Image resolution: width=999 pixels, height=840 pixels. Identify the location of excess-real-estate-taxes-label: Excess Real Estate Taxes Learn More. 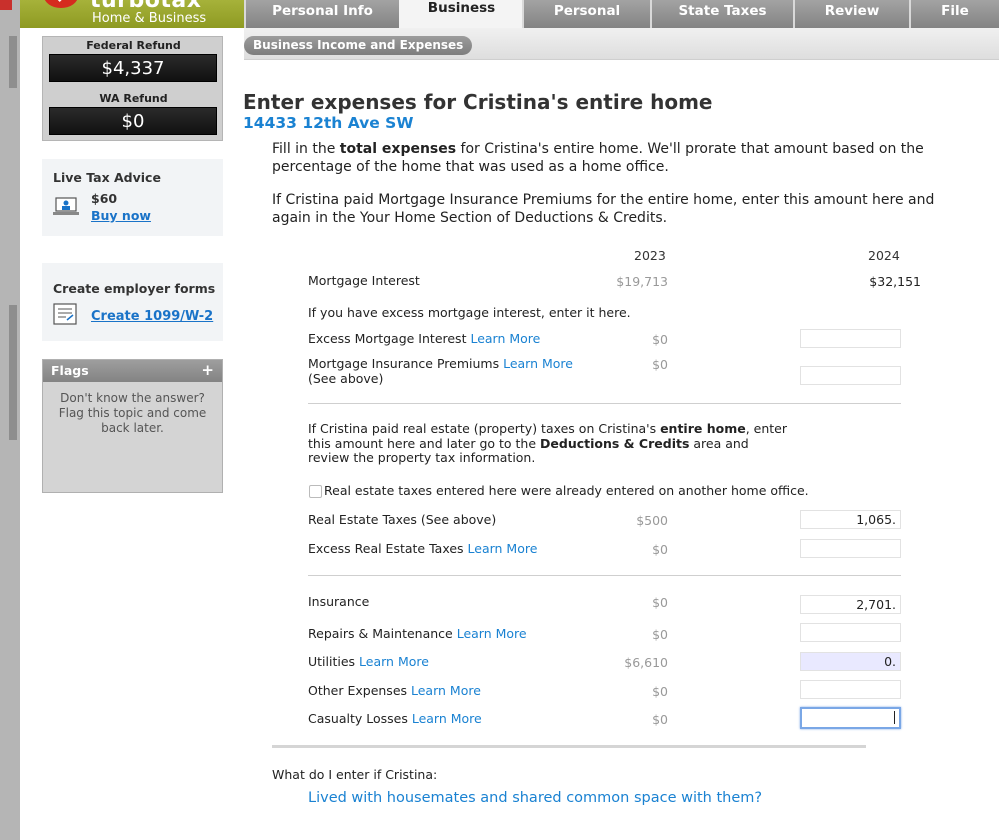
(423, 549).